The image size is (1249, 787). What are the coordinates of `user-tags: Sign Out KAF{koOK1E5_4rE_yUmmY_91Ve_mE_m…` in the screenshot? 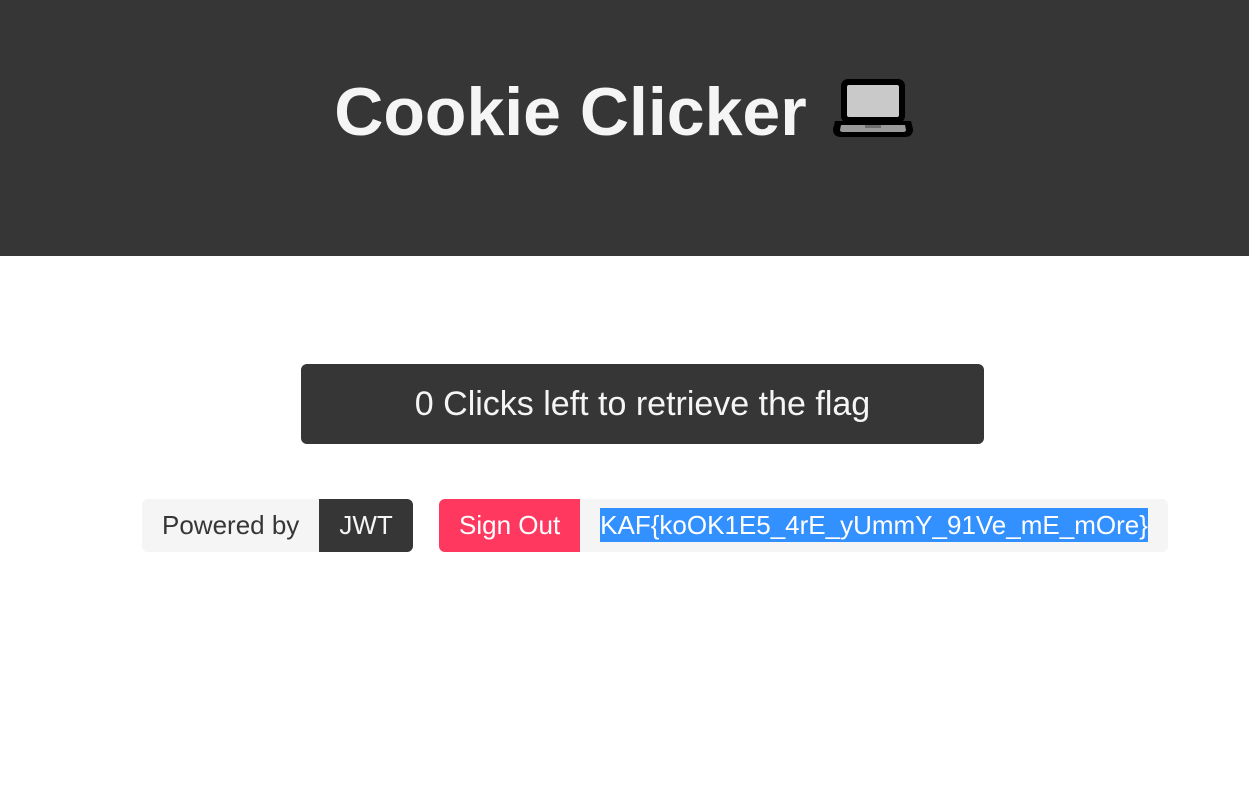 It's located at (803, 525).